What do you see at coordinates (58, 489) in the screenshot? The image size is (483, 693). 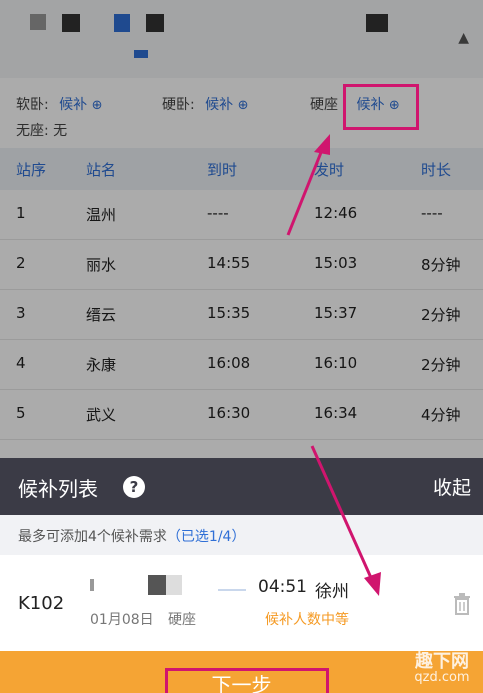 I see `sheet-title: 候补列表` at bounding box center [58, 489].